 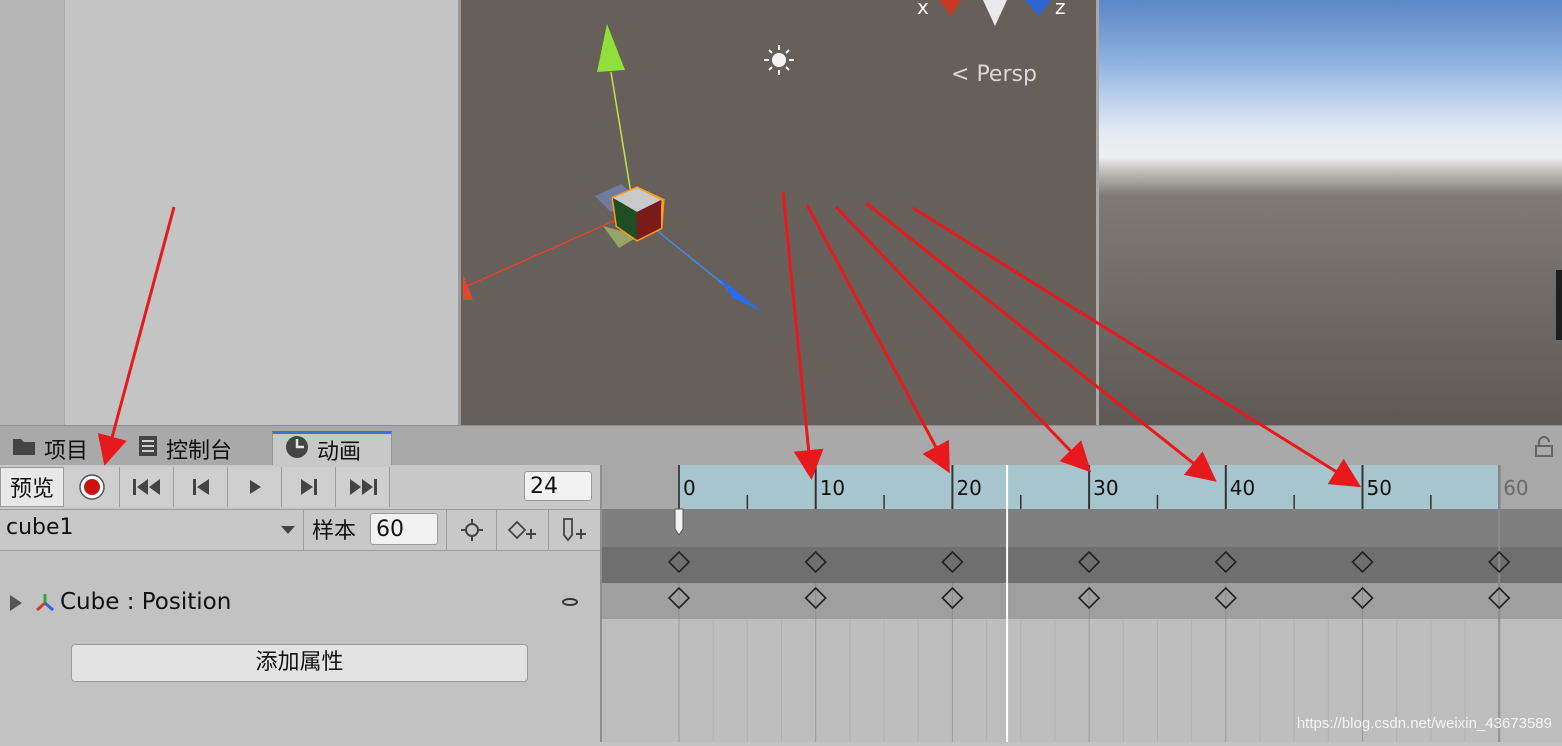 What do you see at coordinates (1060, 9) in the screenshot?
I see `axis-z-label: z` at bounding box center [1060, 9].